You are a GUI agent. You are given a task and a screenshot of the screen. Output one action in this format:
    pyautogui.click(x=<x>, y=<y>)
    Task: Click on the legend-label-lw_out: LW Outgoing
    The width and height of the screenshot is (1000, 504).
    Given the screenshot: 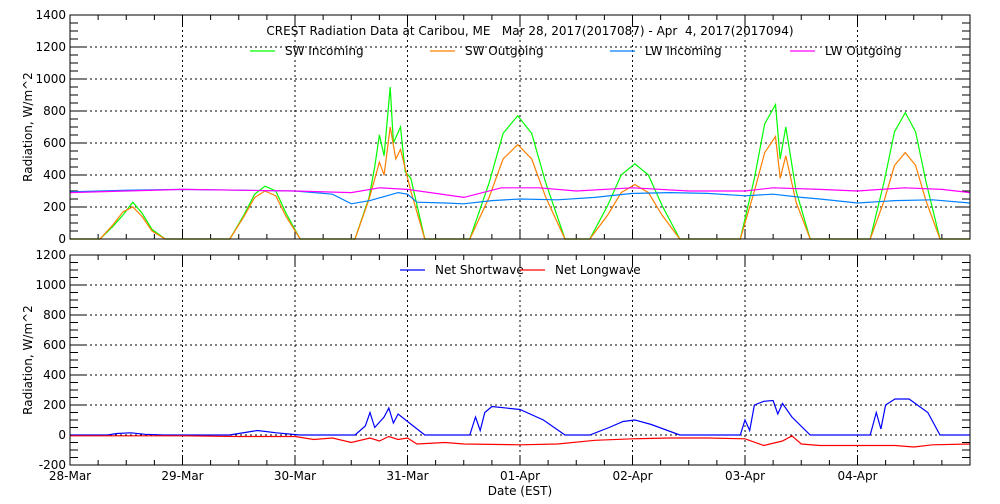 What is the action you would take?
    pyautogui.click(x=863, y=51)
    